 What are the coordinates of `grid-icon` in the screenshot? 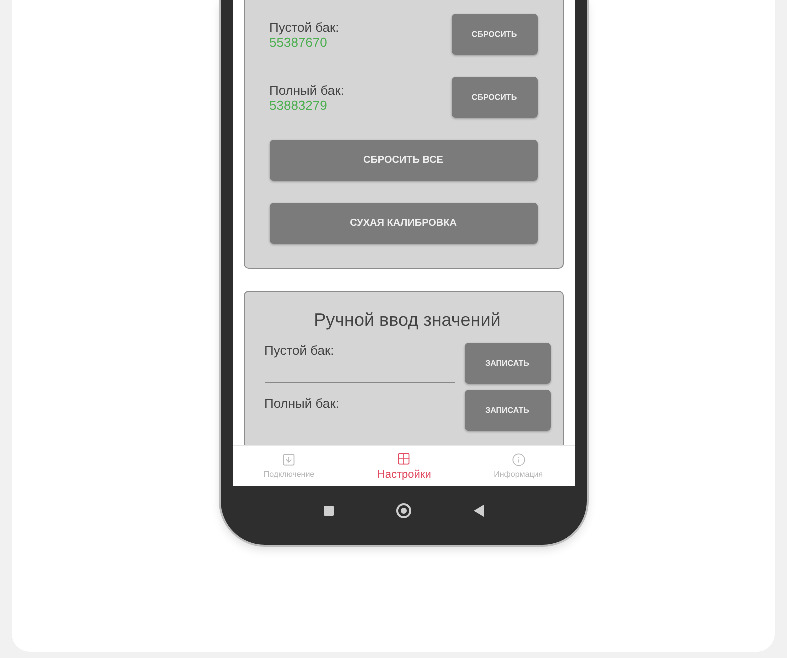 It's located at (404, 459).